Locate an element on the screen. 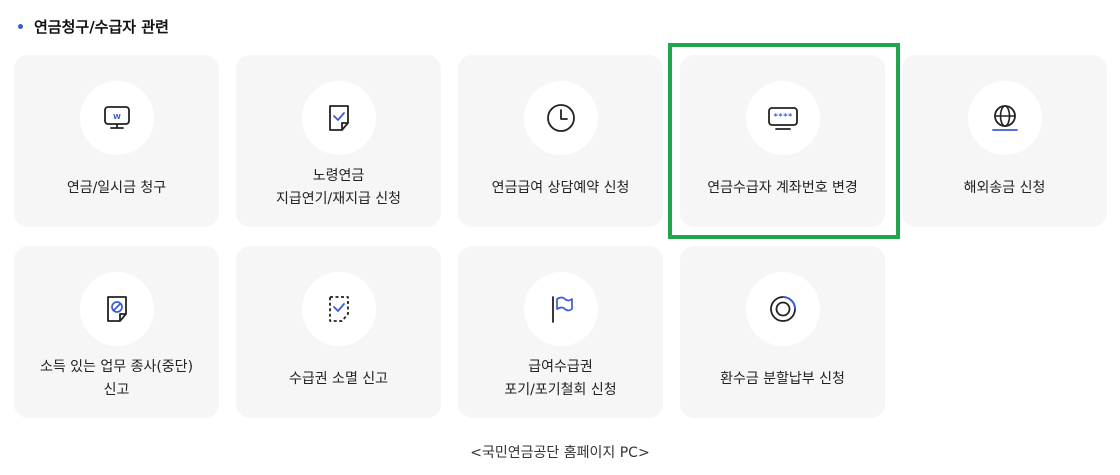  icon-circle: **** is located at coordinates (782, 118).